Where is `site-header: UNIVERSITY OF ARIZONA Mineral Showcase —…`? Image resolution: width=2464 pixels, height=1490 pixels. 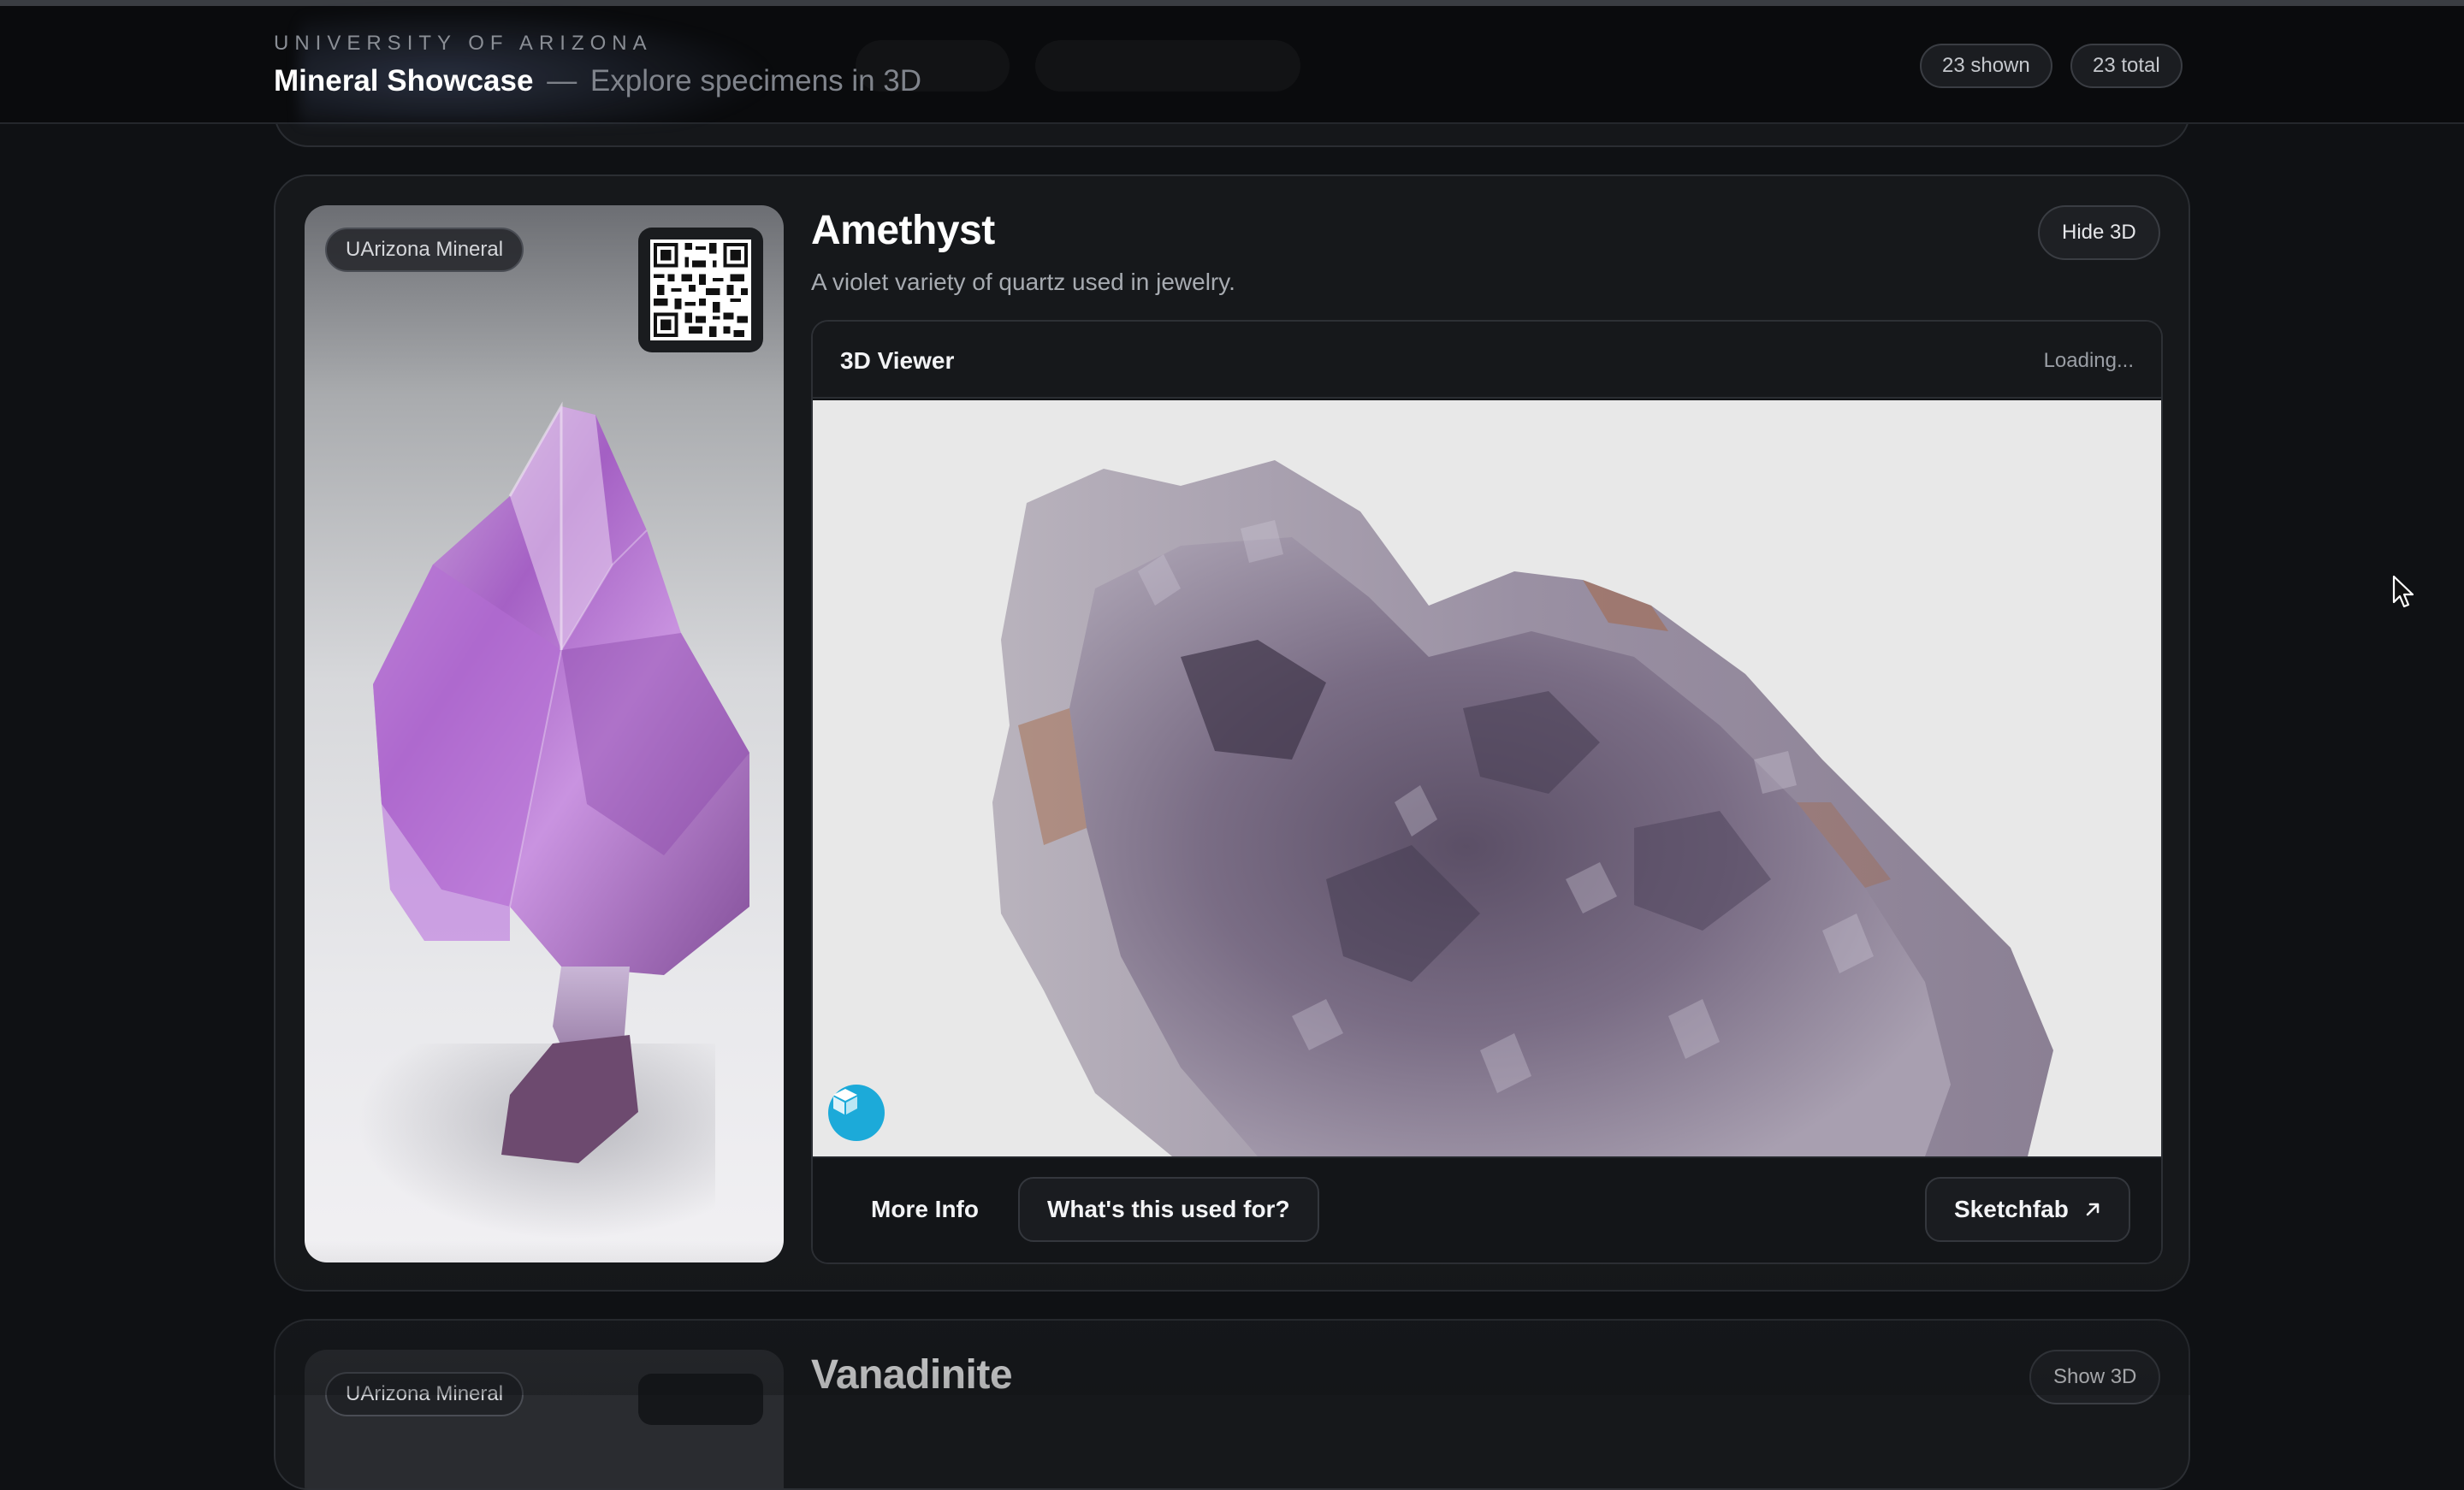 site-header: UNIVERSITY OF ARIZONA Mineral Showcase —… is located at coordinates (1232, 65).